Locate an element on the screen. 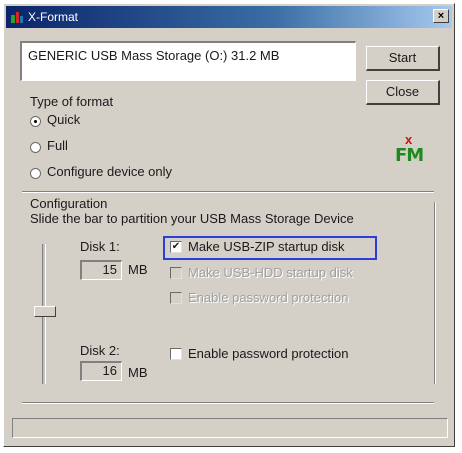 The width and height of the screenshot is (462, 453). usb-zip-checkbox: ✔ is located at coordinates (176, 247).